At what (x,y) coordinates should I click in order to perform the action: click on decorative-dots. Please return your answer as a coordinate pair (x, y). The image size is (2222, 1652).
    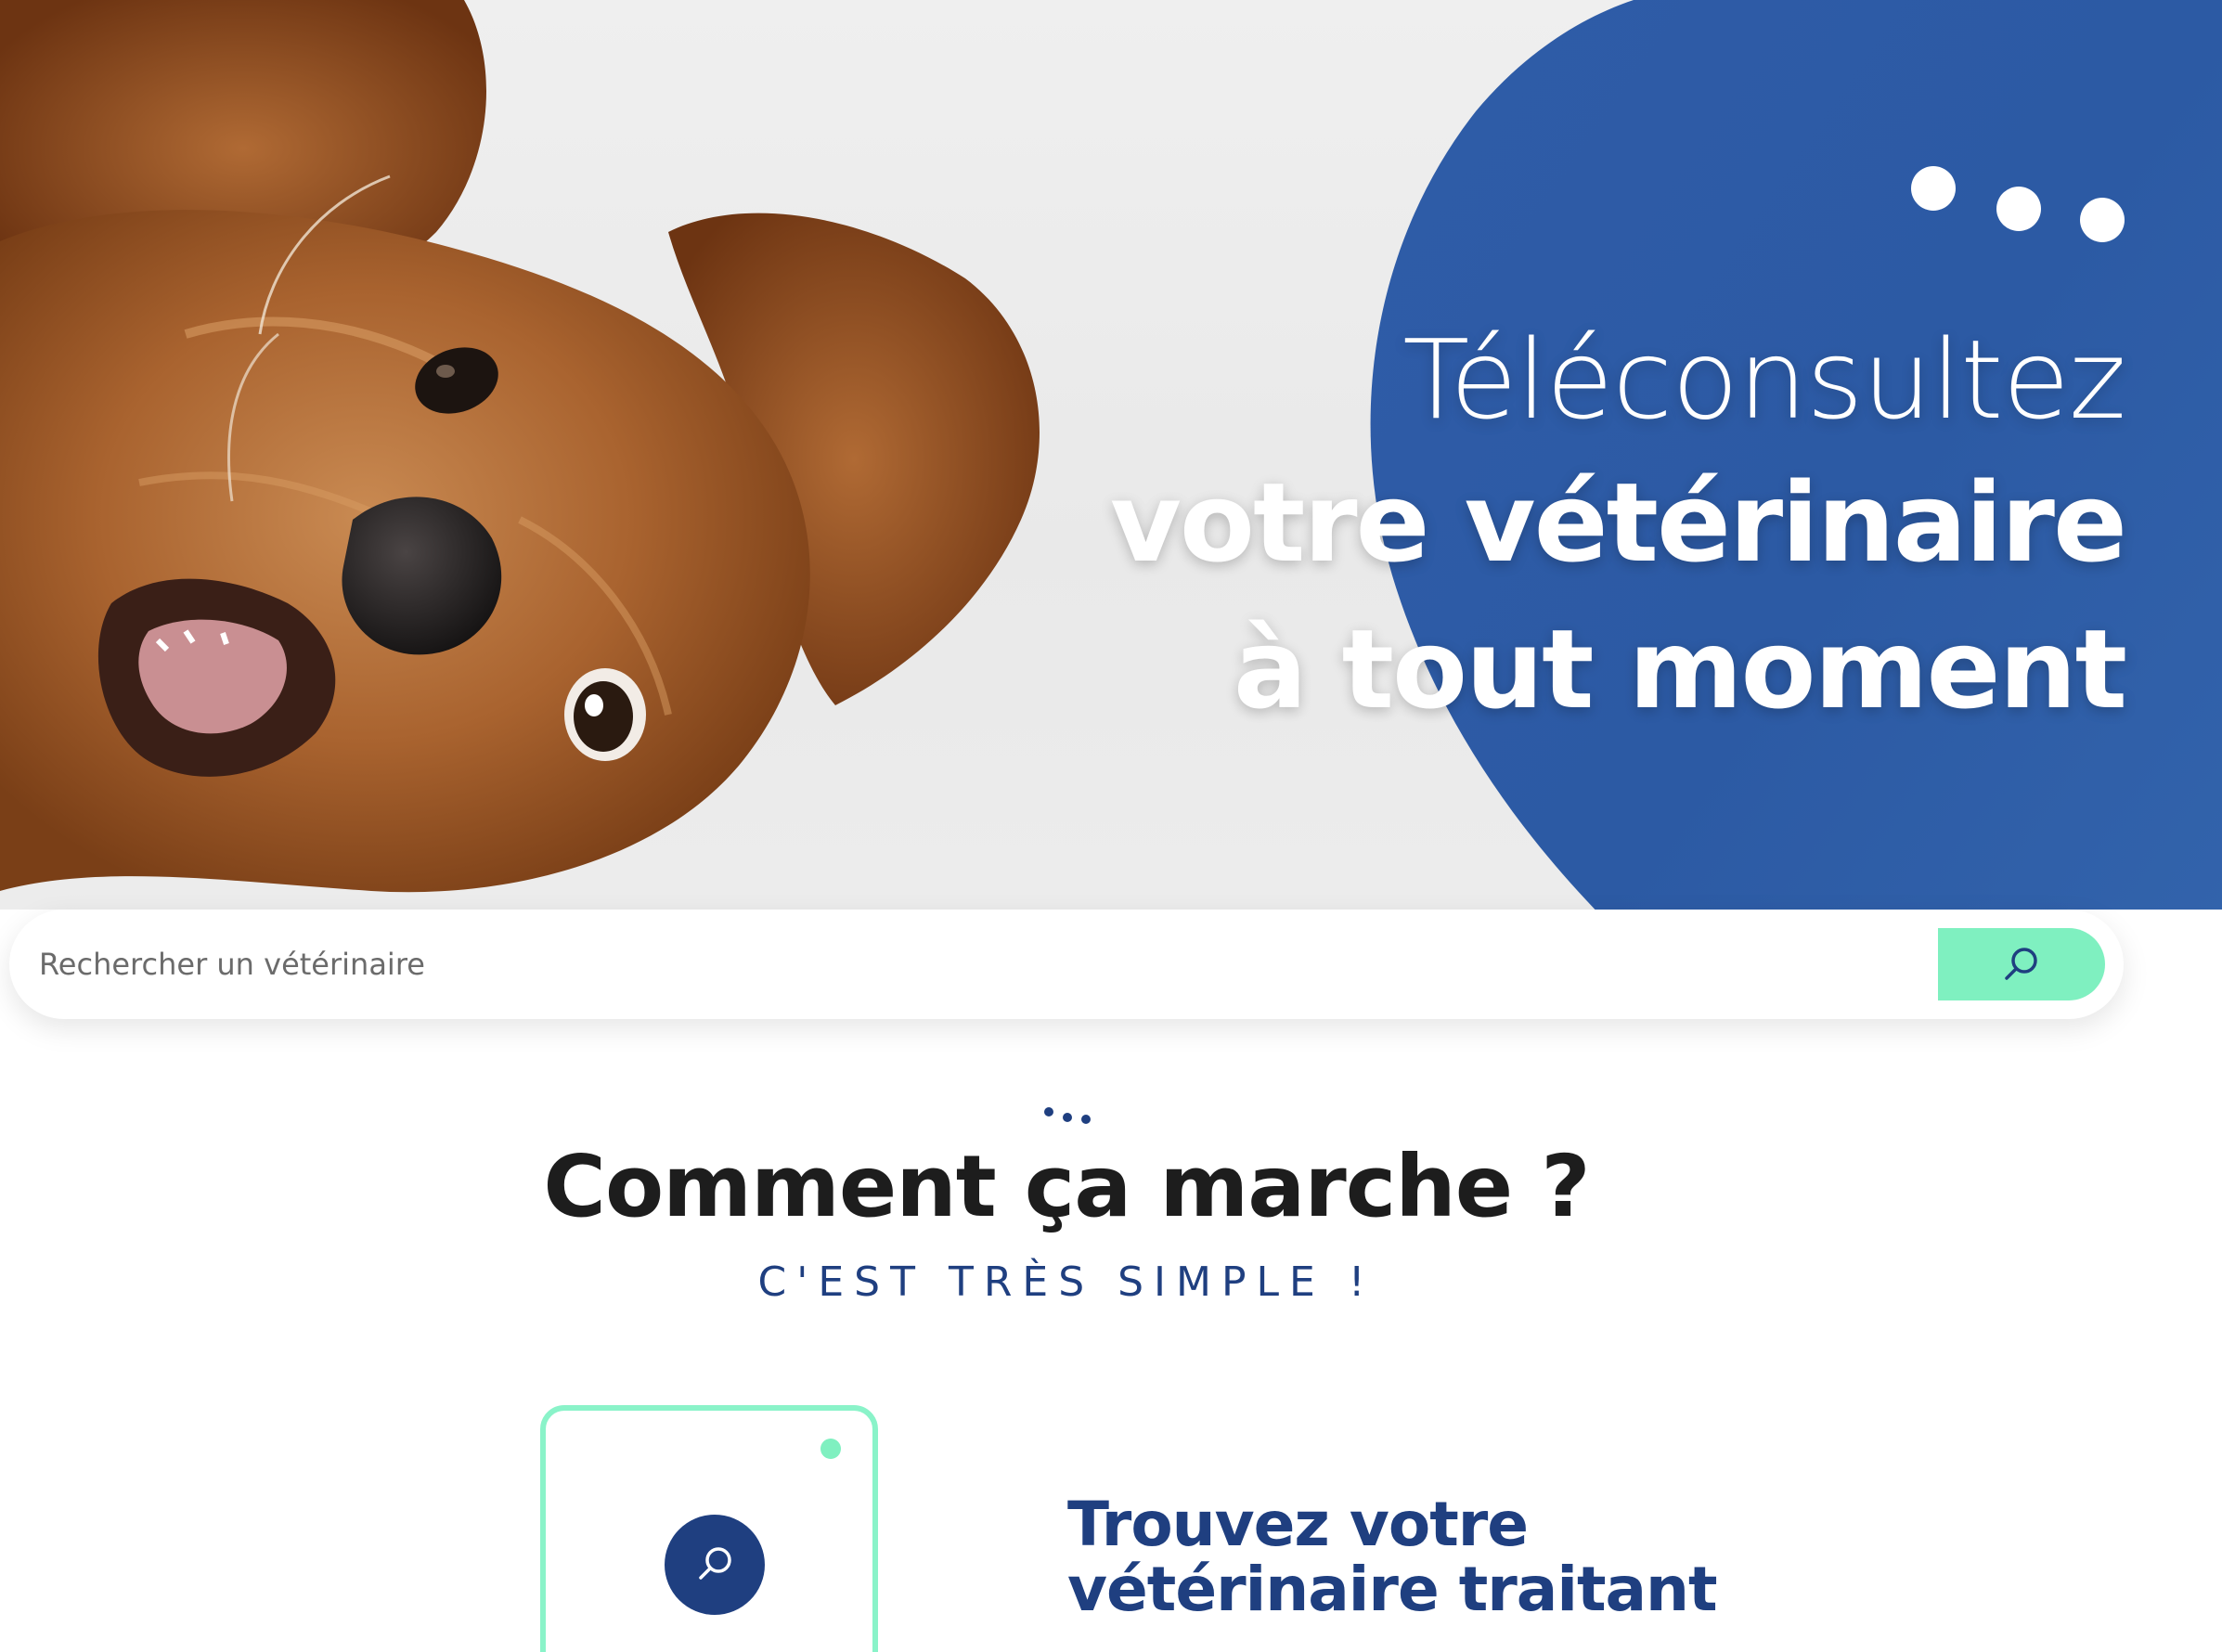
    Looking at the image, I should click on (2018, 204).